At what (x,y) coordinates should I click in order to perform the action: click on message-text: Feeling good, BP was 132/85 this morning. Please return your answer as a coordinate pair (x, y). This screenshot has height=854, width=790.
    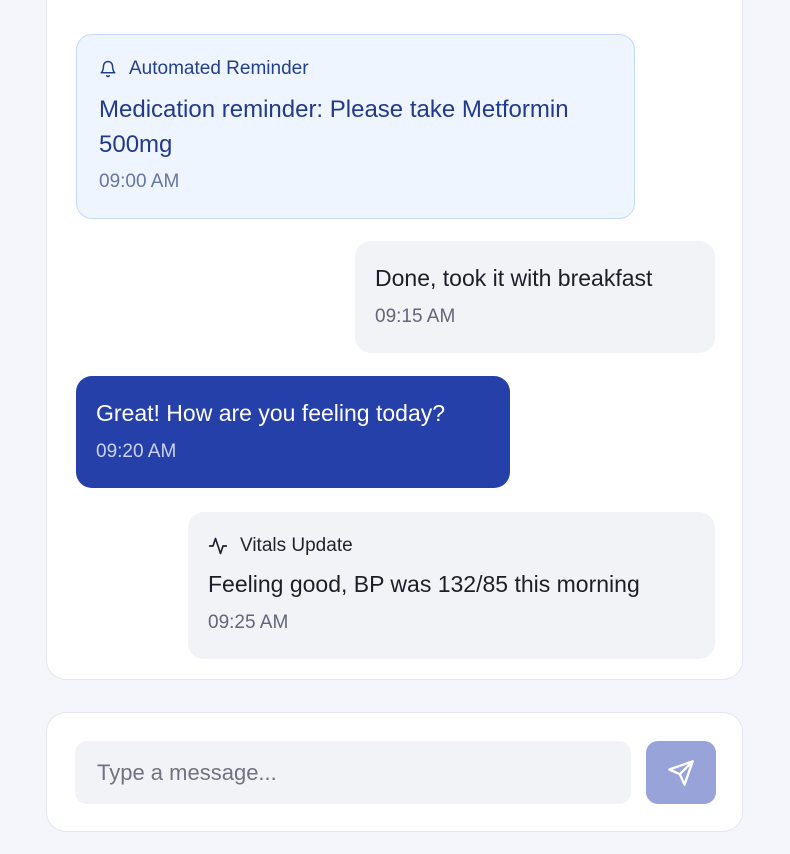
    Looking at the image, I should click on (424, 584).